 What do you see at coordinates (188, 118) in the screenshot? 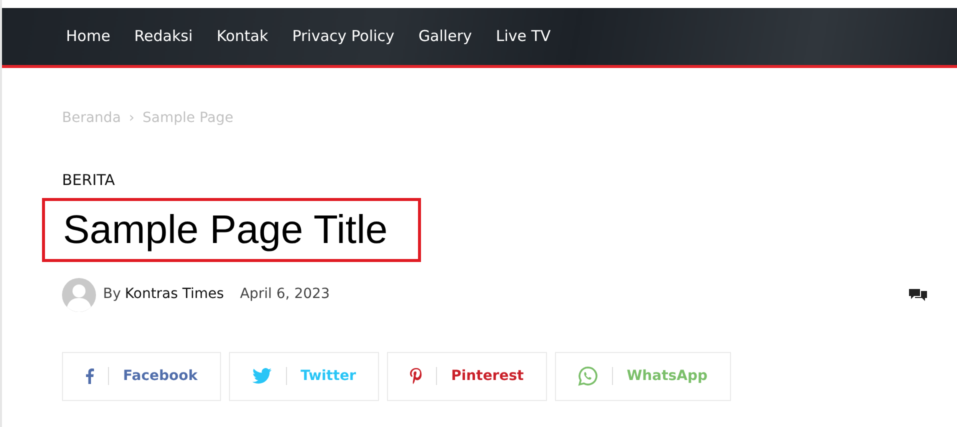
I see `breadcrumb-current: Sample Page` at bounding box center [188, 118].